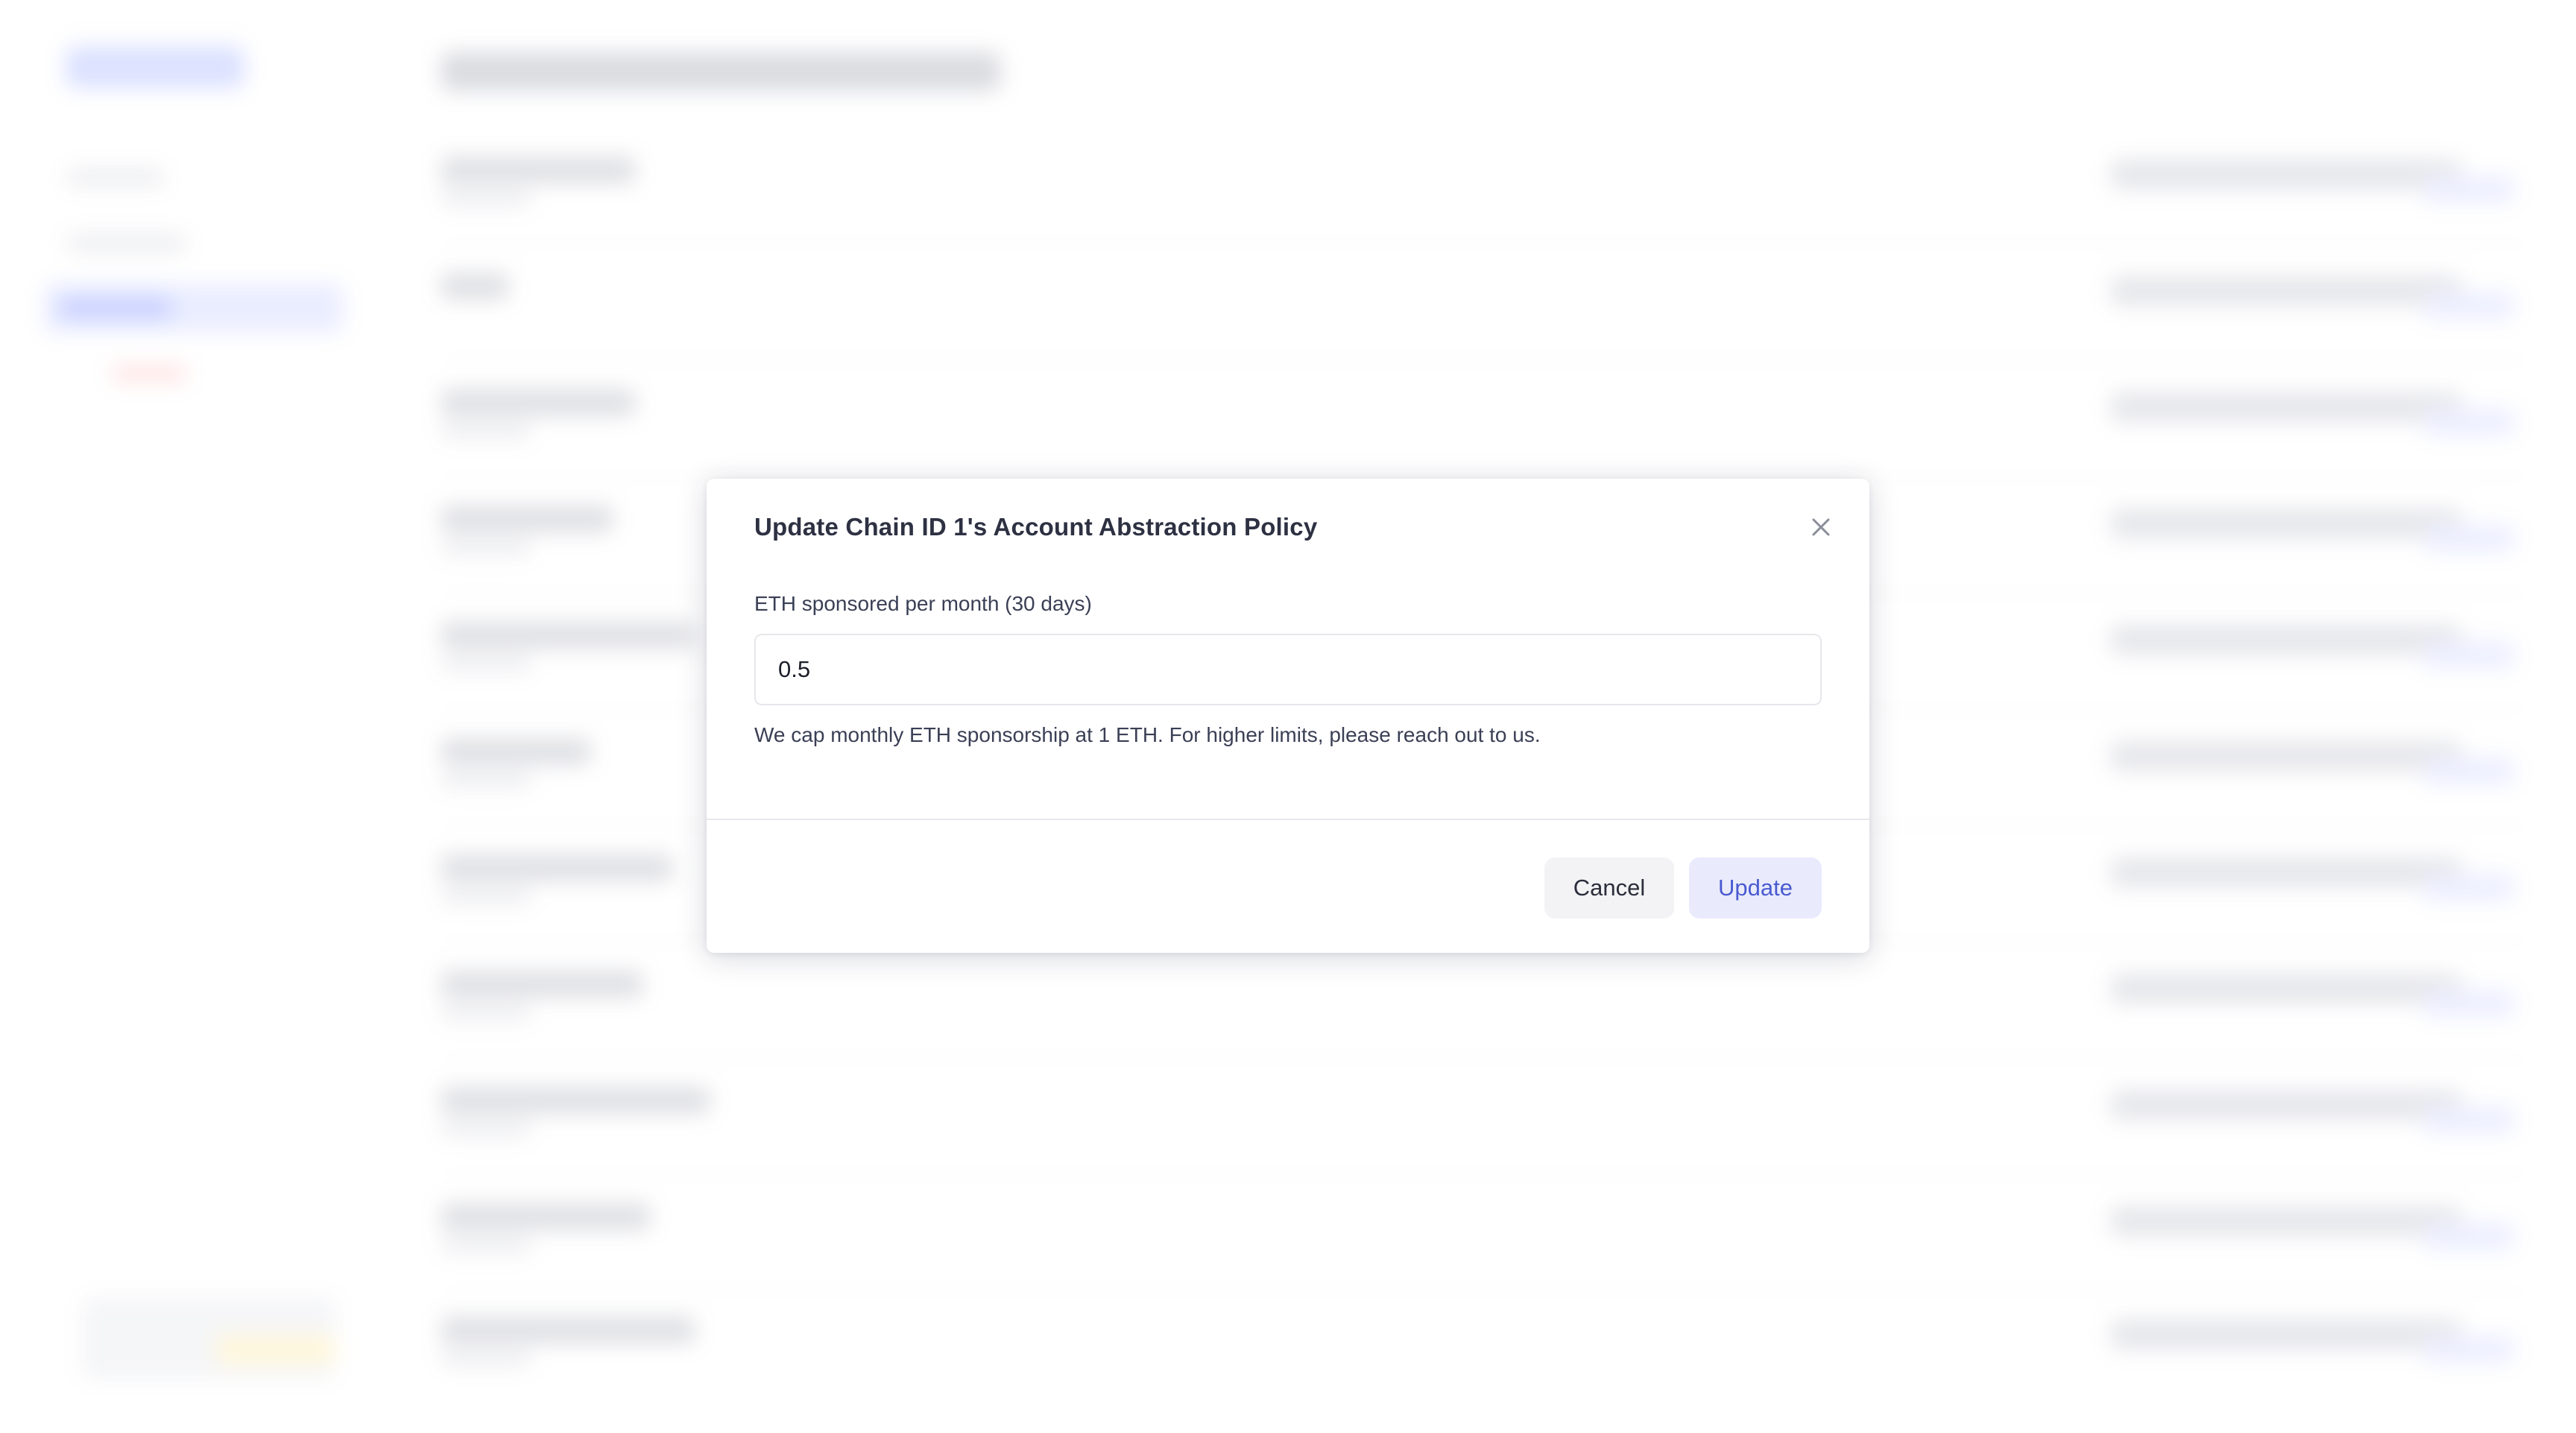  Describe the element at coordinates (1609, 888) in the screenshot. I see `cancel-button: Cancel` at that location.